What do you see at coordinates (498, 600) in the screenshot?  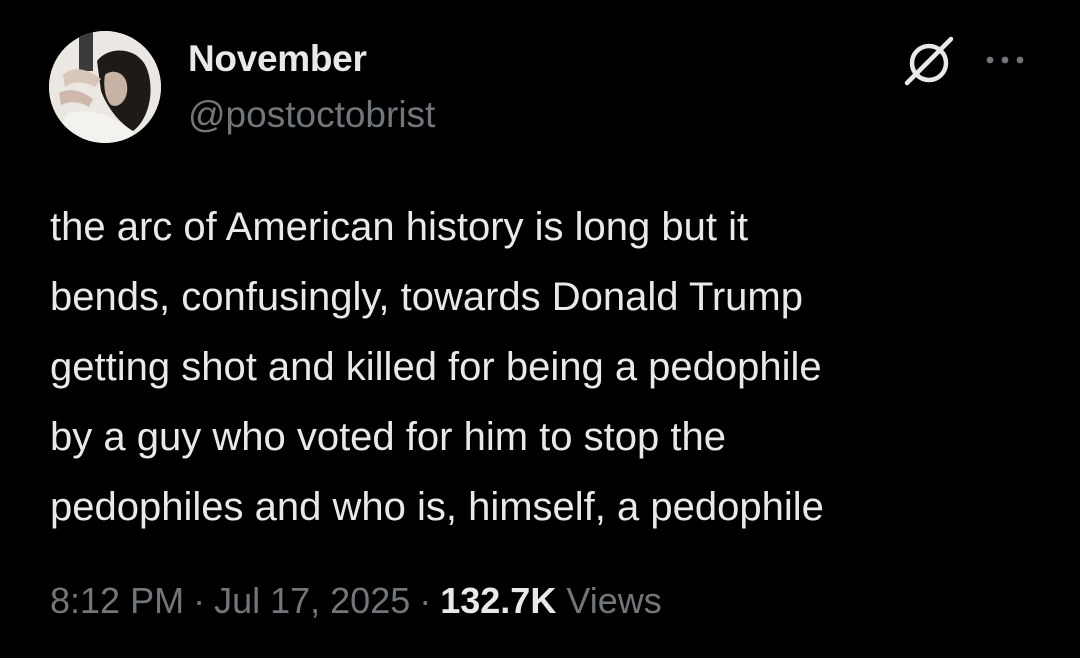 I see `views-count: 132.7K` at bounding box center [498, 600].